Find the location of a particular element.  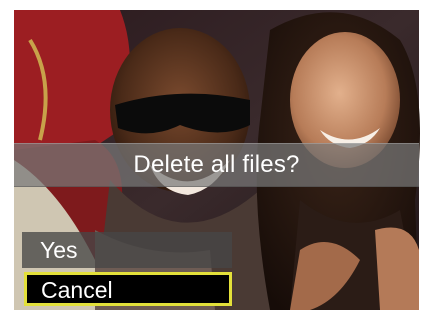

prompt-bar: Delete all files? is located at coordinates (216, 165).